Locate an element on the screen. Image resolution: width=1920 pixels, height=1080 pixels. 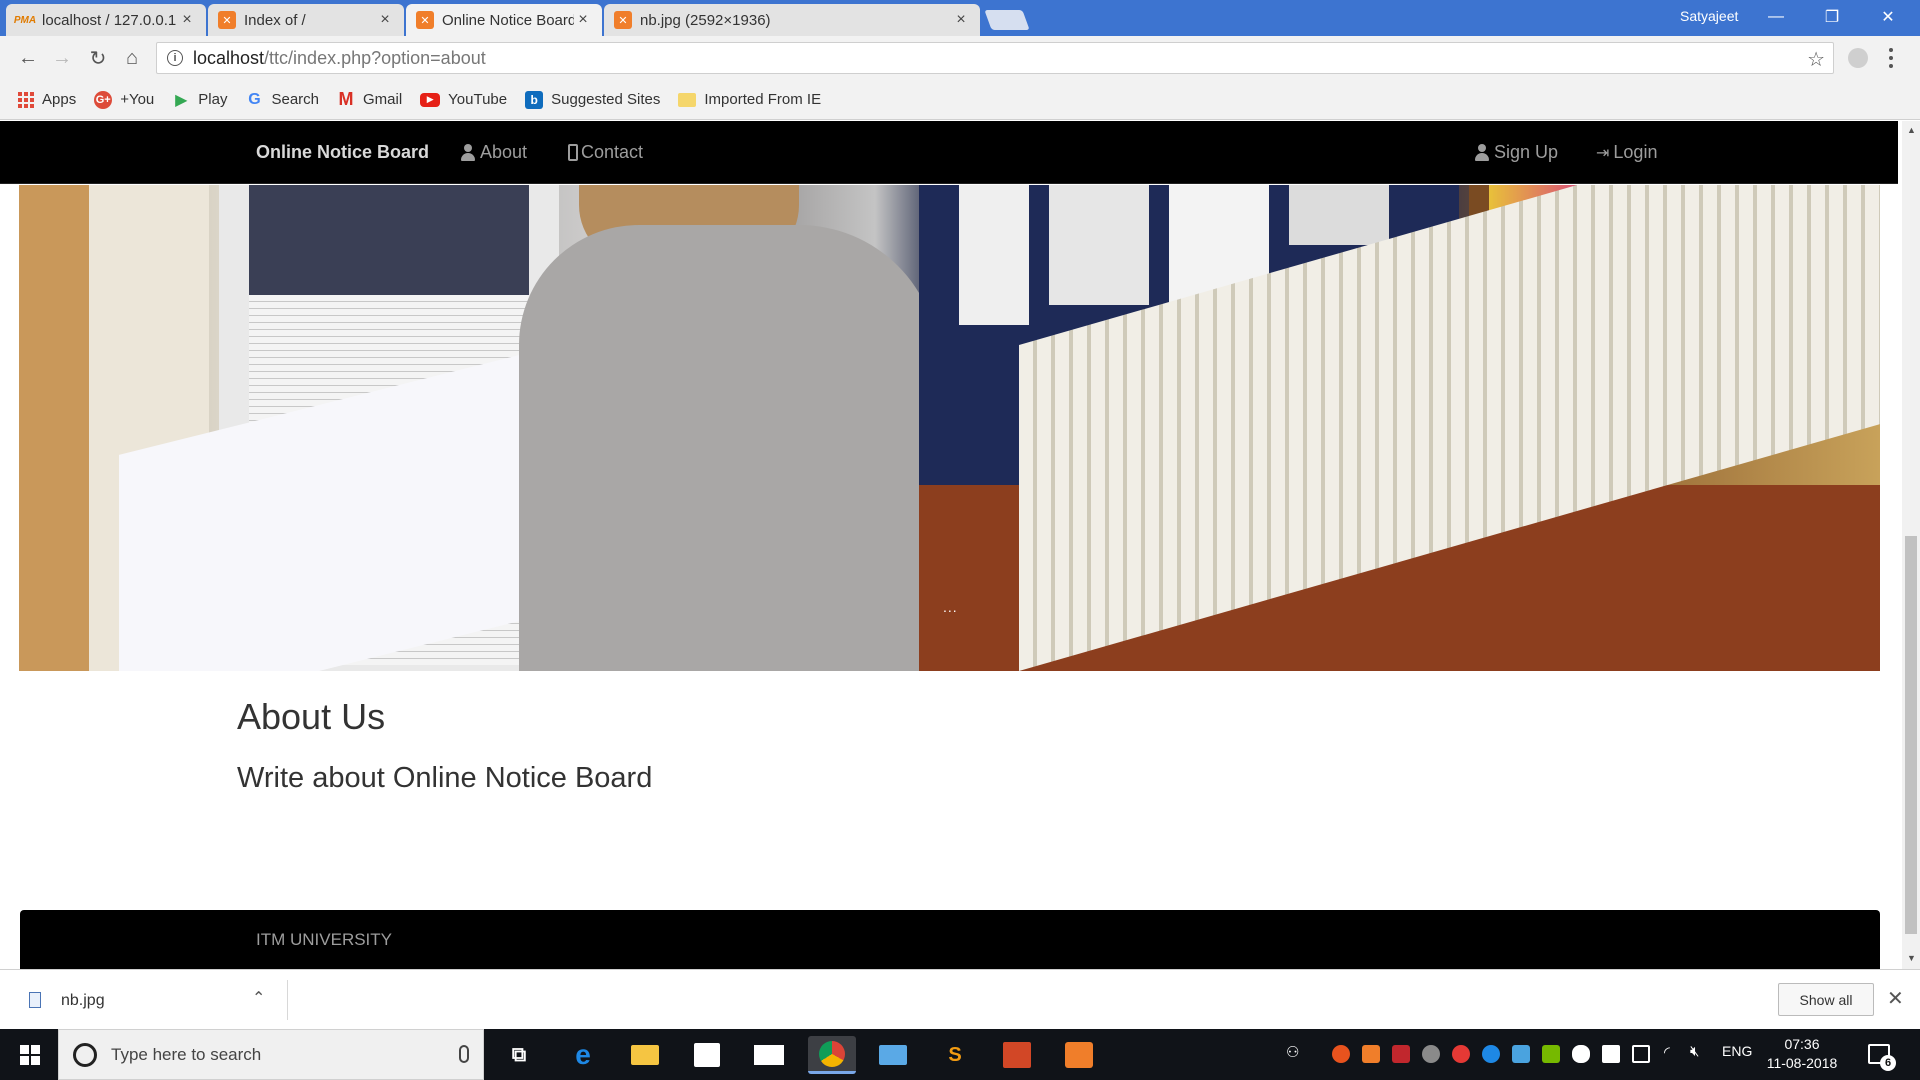
google-plus-icon: G+ is located at coordinates (103, 99).